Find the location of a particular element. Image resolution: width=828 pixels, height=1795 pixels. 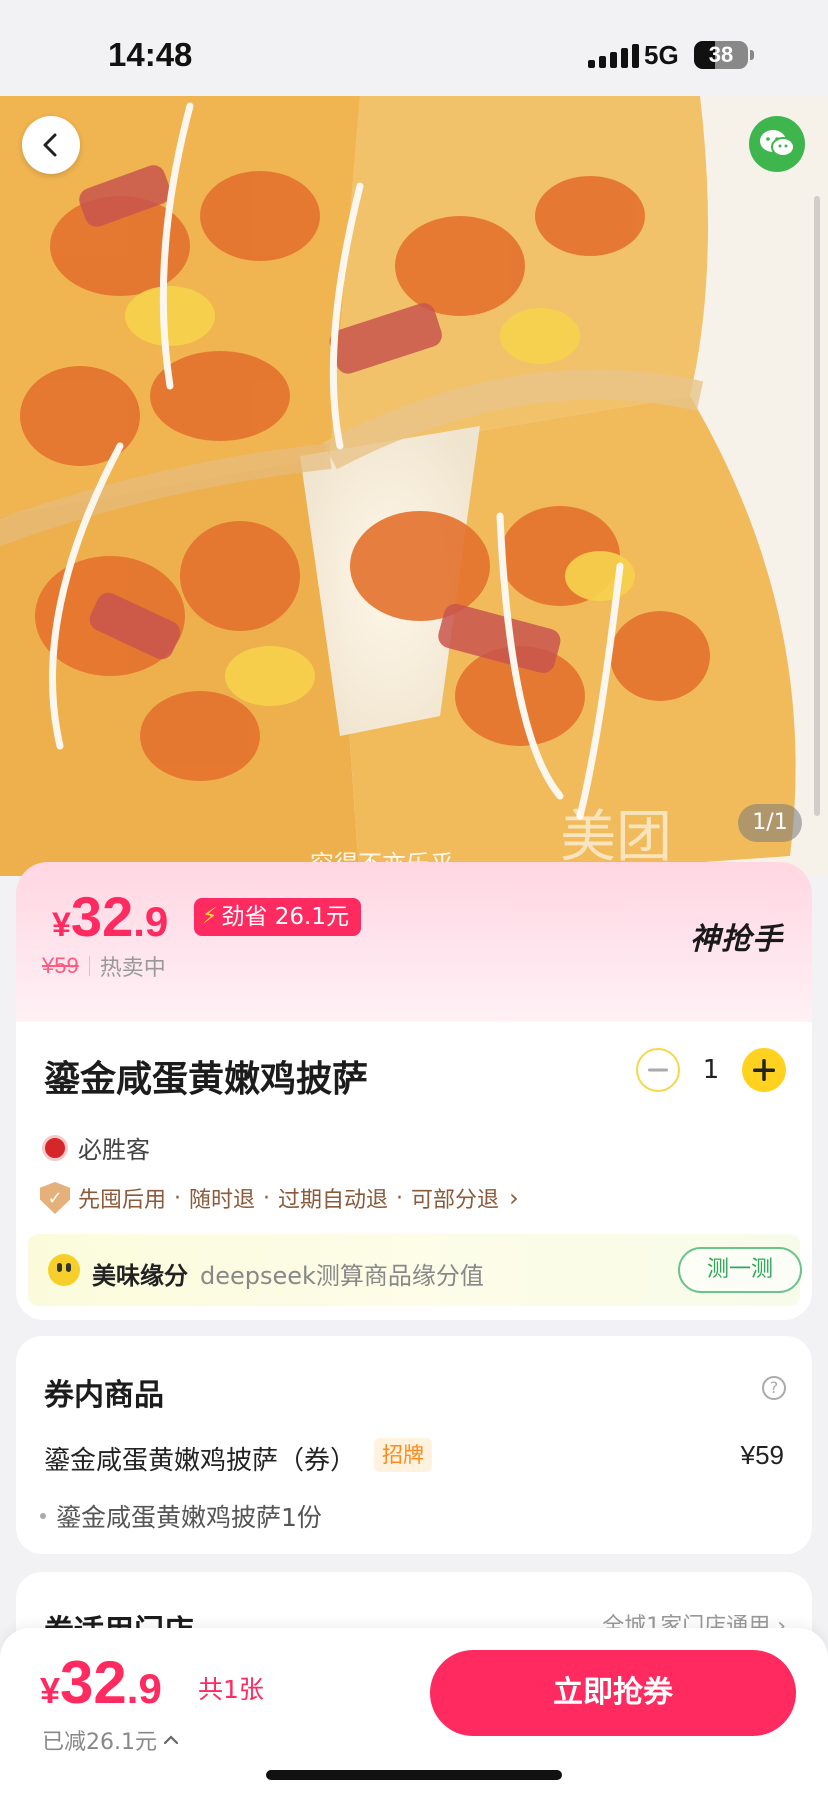

status-time: 14:48 is located at coordinates (150, 54).